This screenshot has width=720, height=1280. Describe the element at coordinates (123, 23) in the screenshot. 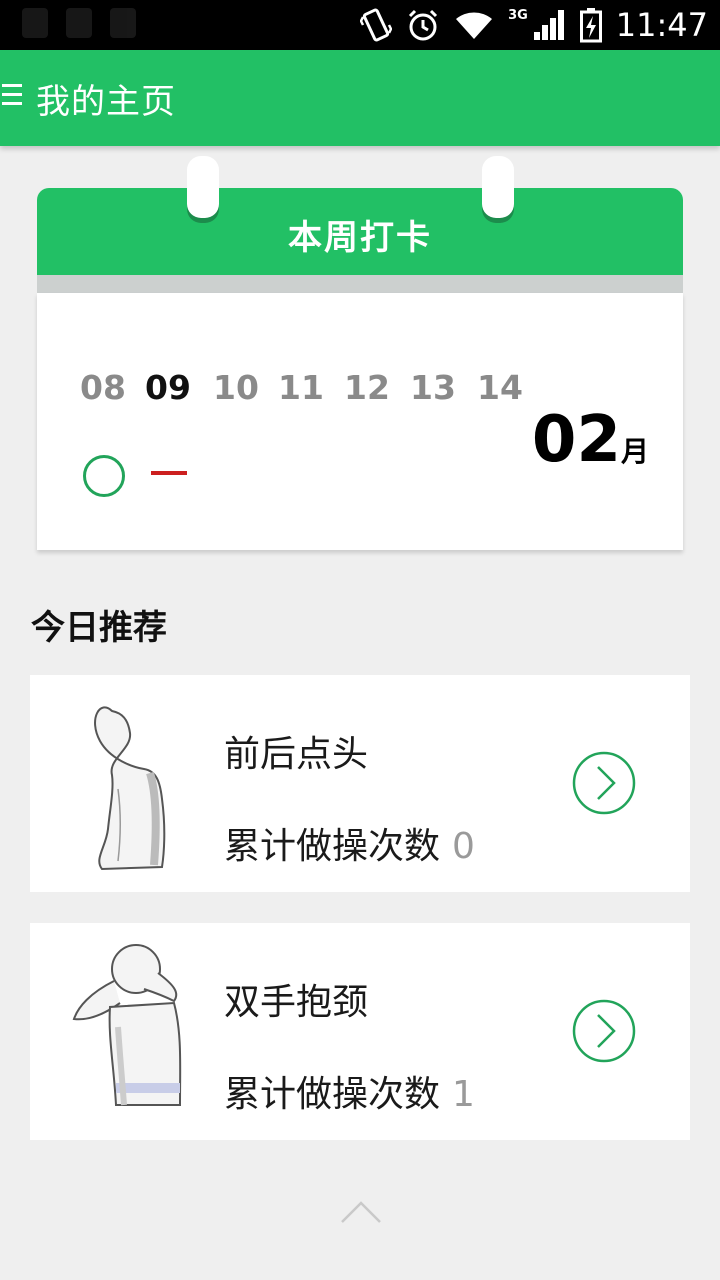

I see `usb-icon` at that location.